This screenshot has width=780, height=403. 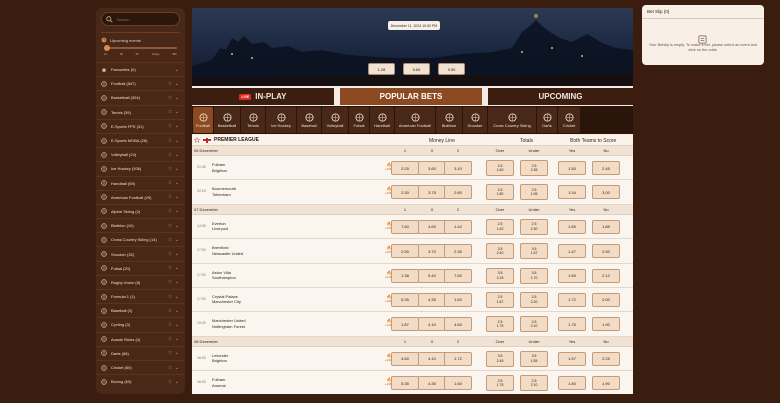 What do you see at coordinates (140, 168) in the screenshot?
I see `sidebar-item: Ice Hockey (206) ☆ ⌄` at bounding box center [140, 168].